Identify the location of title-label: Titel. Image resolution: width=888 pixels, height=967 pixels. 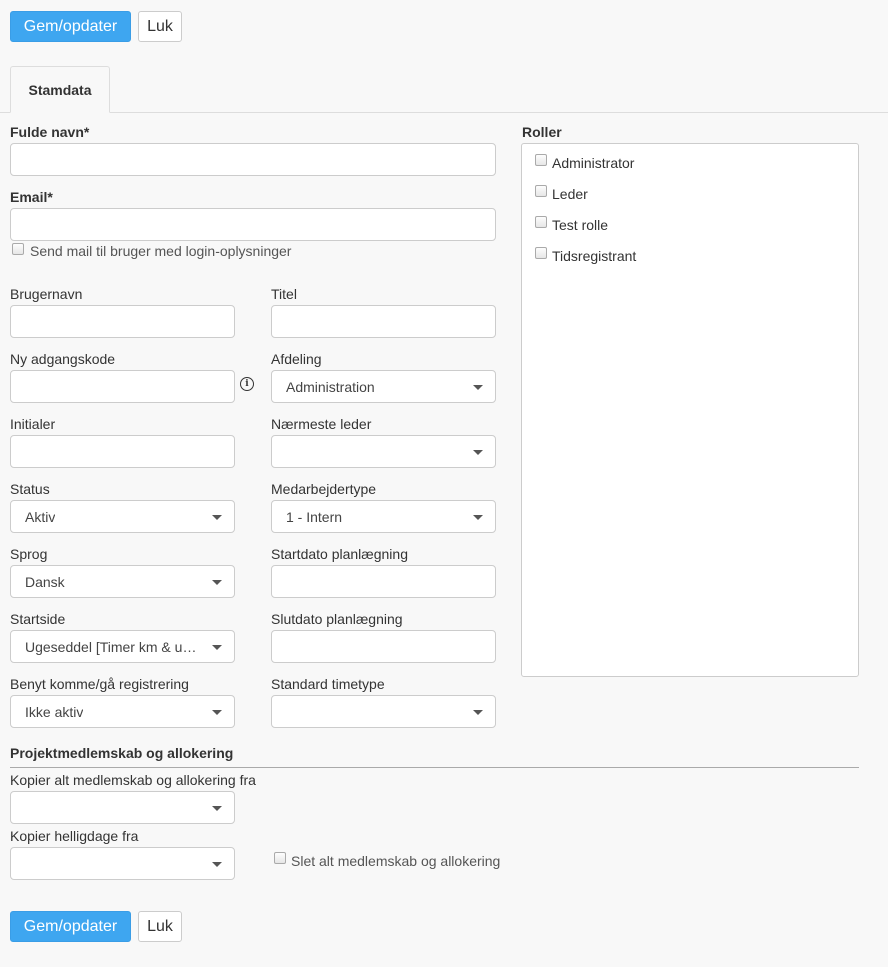
(284, 294).